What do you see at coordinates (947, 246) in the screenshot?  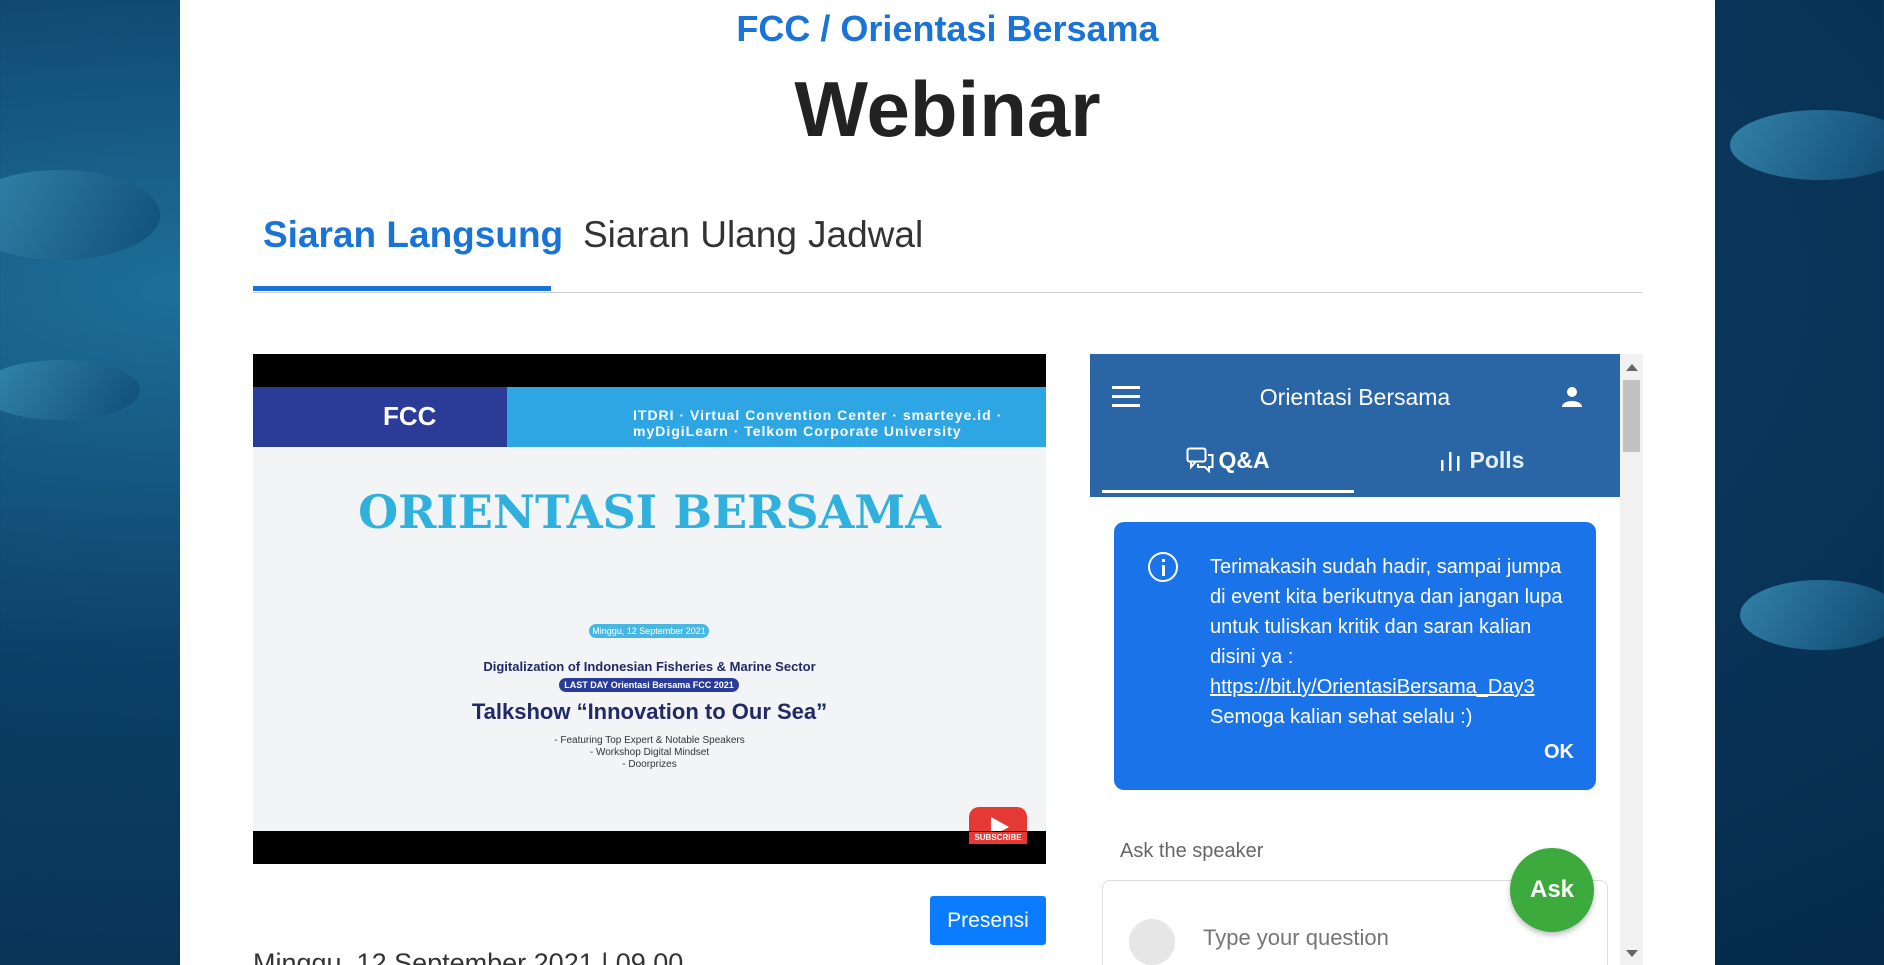 I see `tab-bar: Siaran Langsung Siaran Ulang Jadwal` at bounding box center [947, 246].